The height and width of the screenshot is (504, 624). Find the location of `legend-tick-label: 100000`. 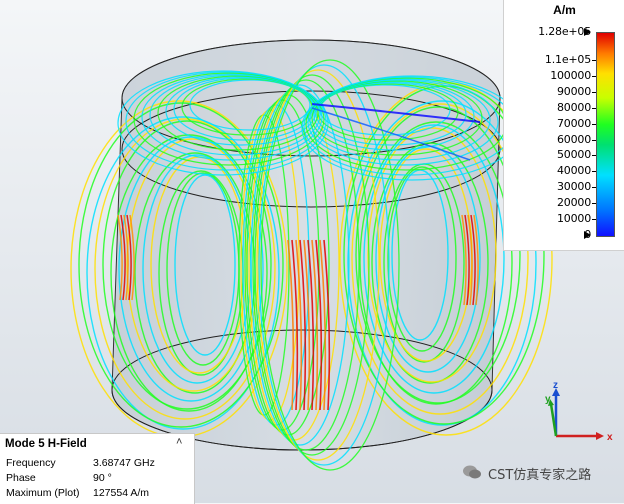

legend-tick-label: 100000 is located at coordinates (570, 75).